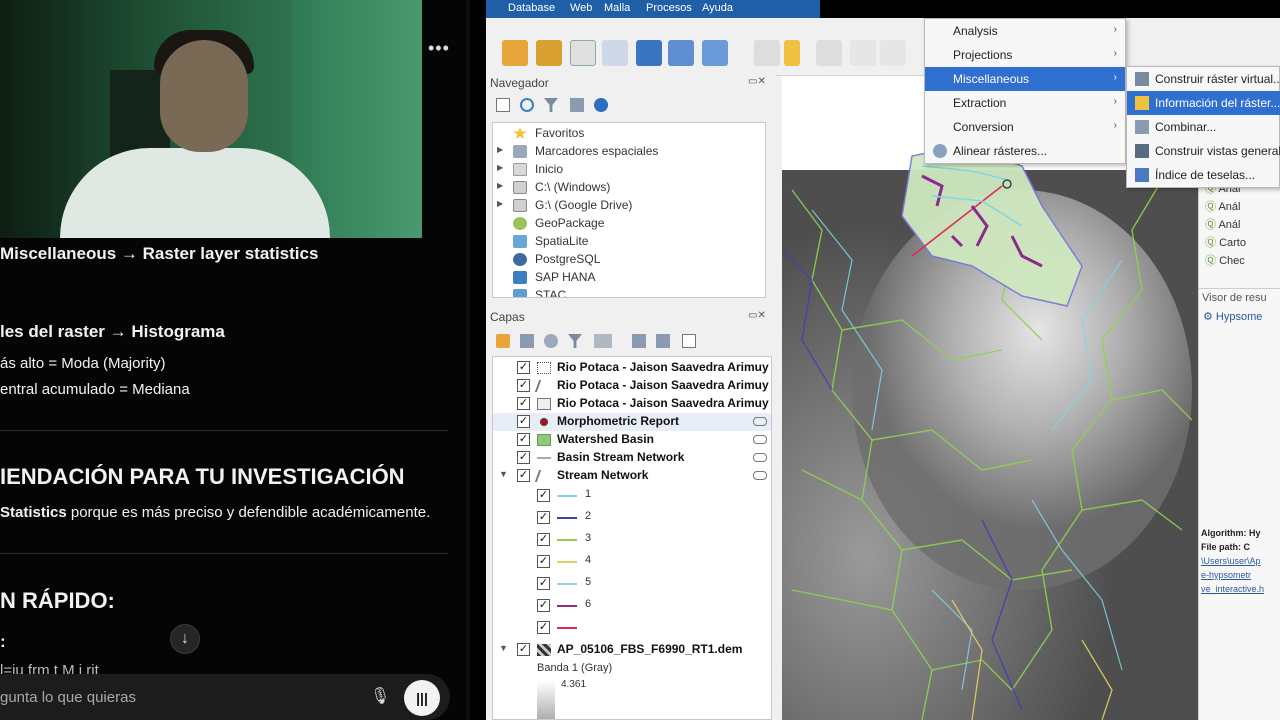 Image resolution: width=1280 pixels, height=720 pixels. I want to click on class-item: ✓ 3, so click(632, 540).